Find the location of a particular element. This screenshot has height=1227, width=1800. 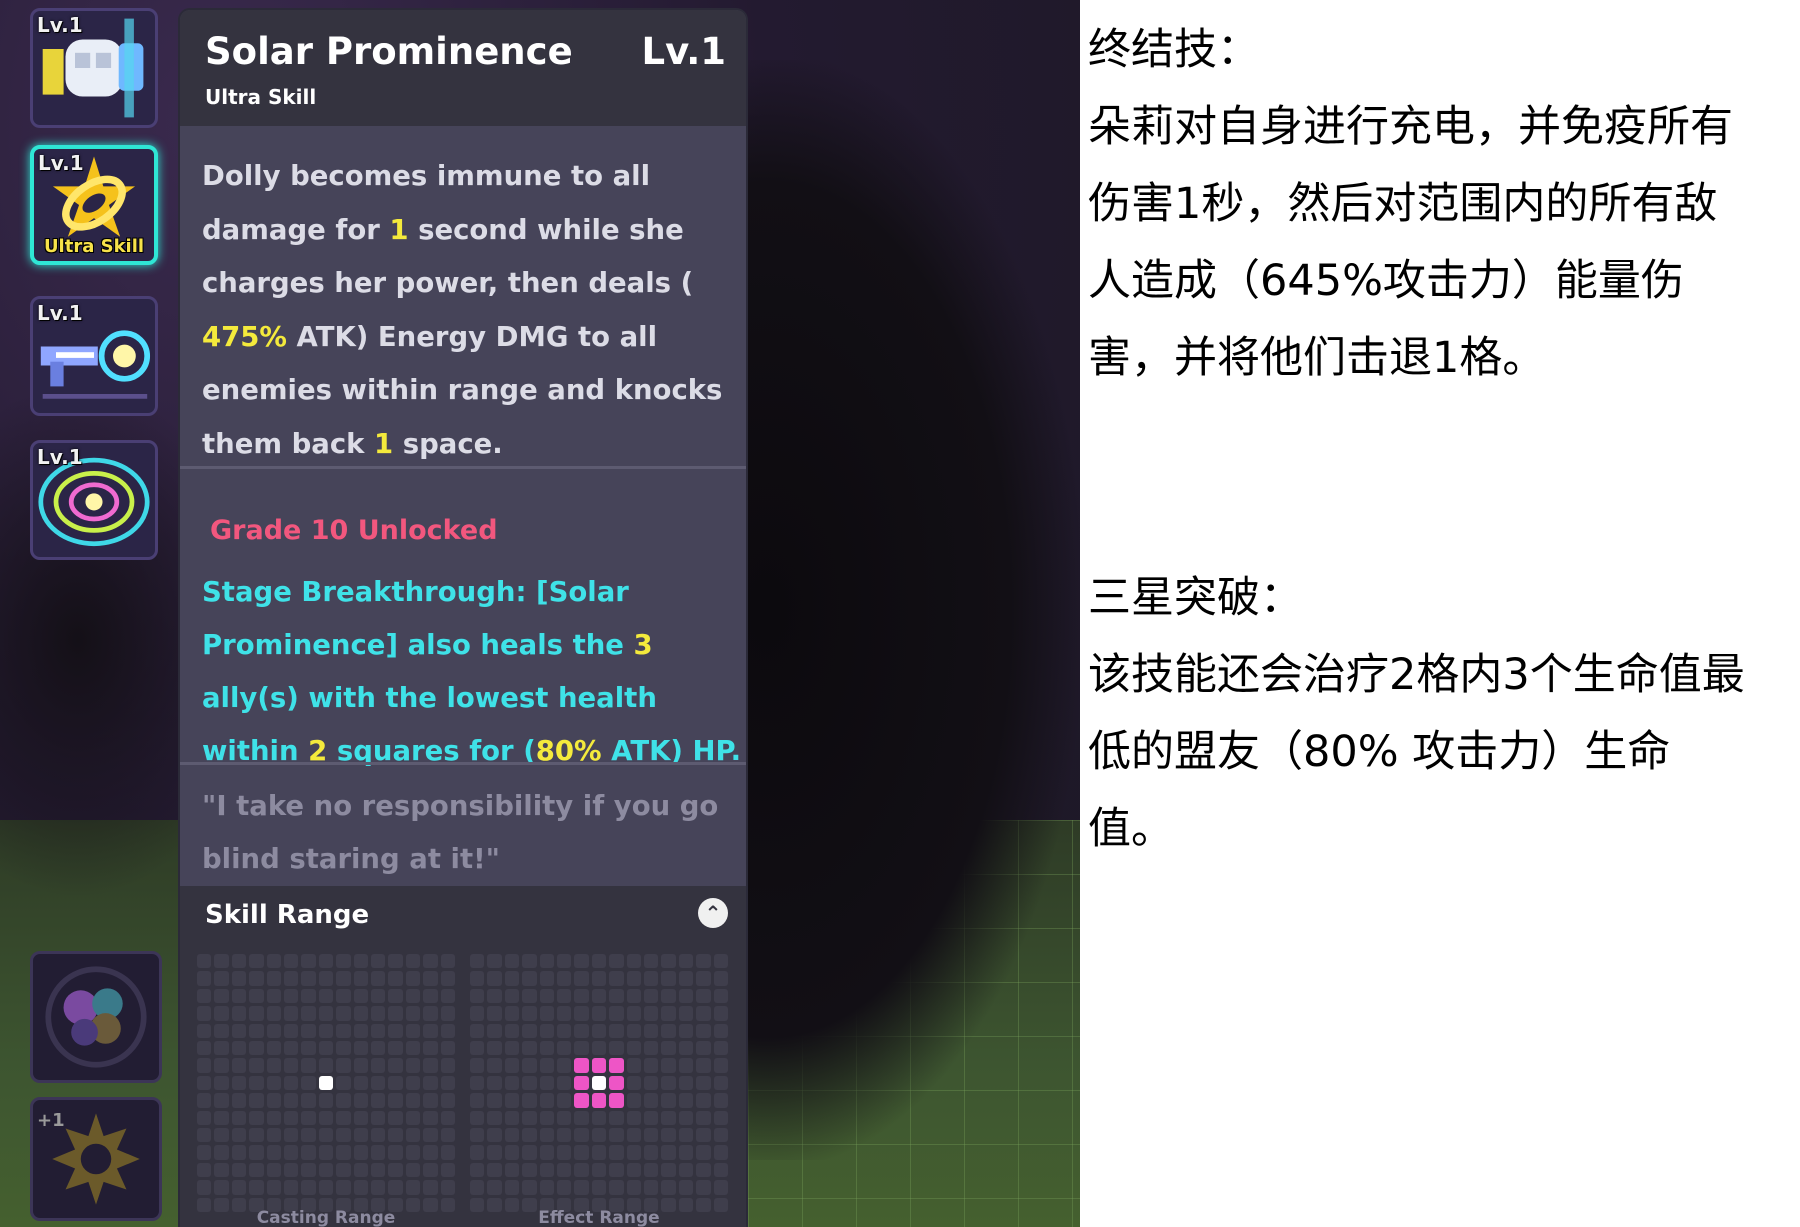

passive-icon-orb is located at coordinates (96, 1017).